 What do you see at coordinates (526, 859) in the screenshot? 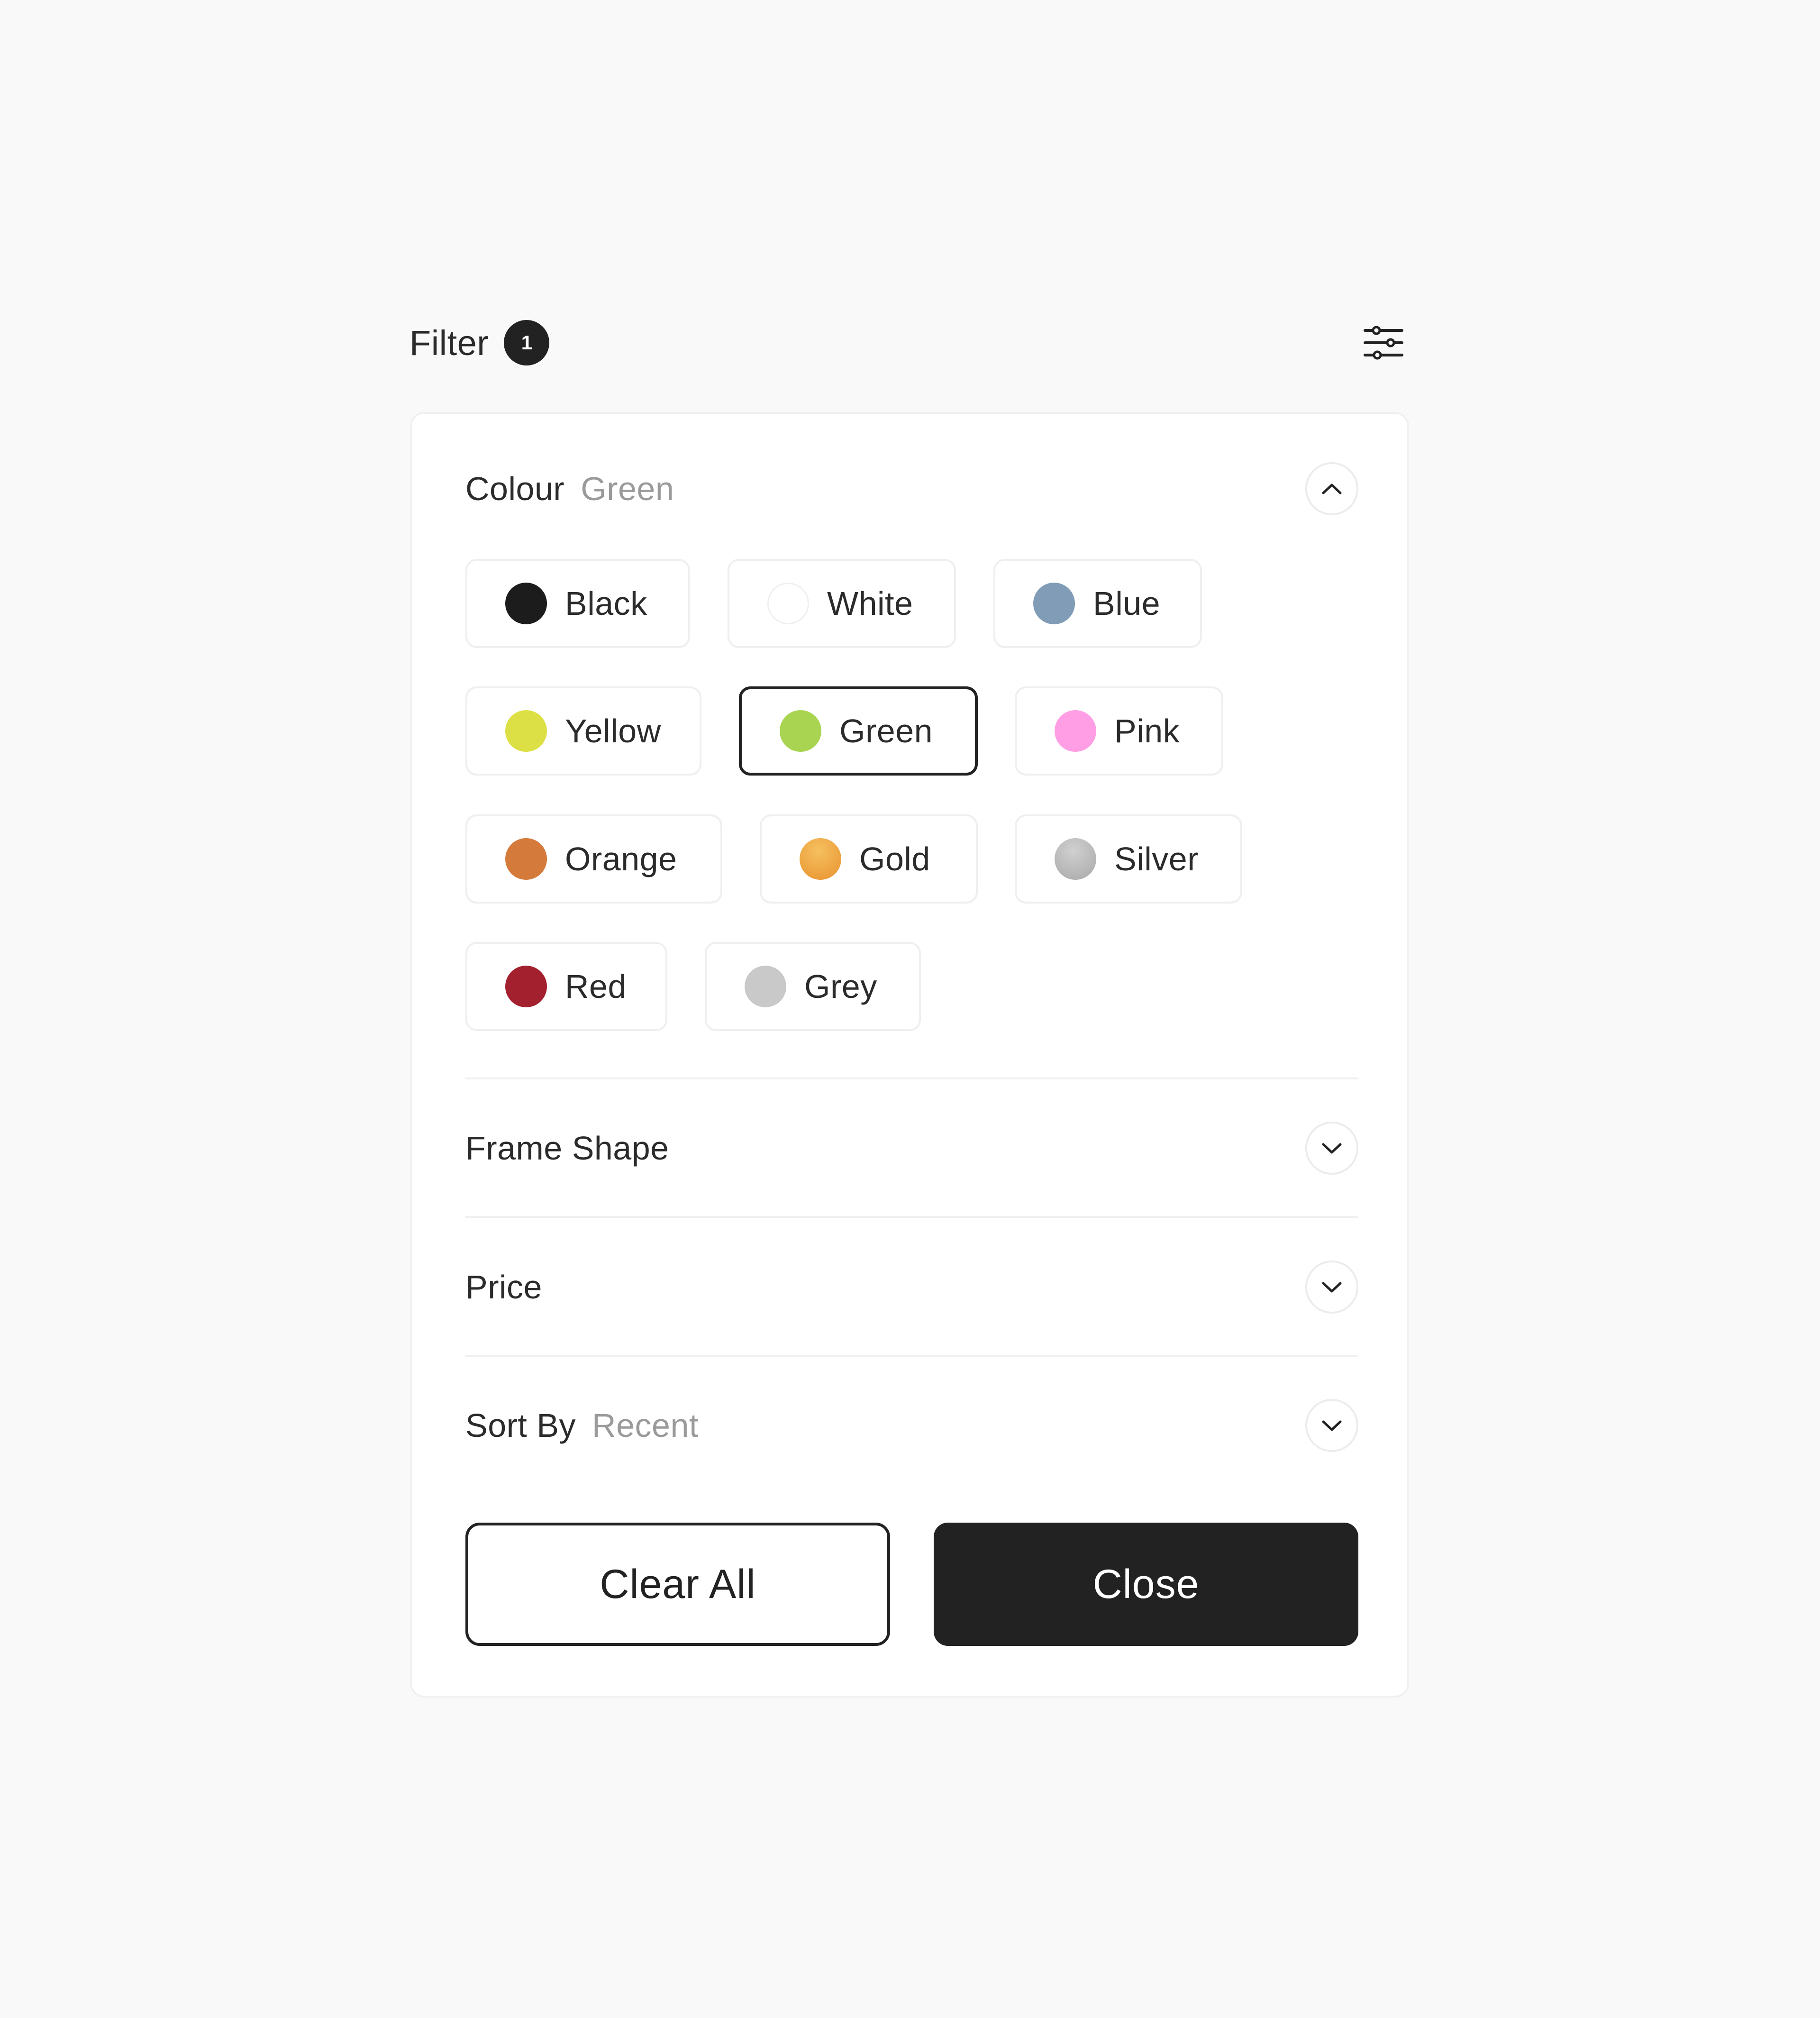
I see `orange-swatch` at bounding box center [526, 859].